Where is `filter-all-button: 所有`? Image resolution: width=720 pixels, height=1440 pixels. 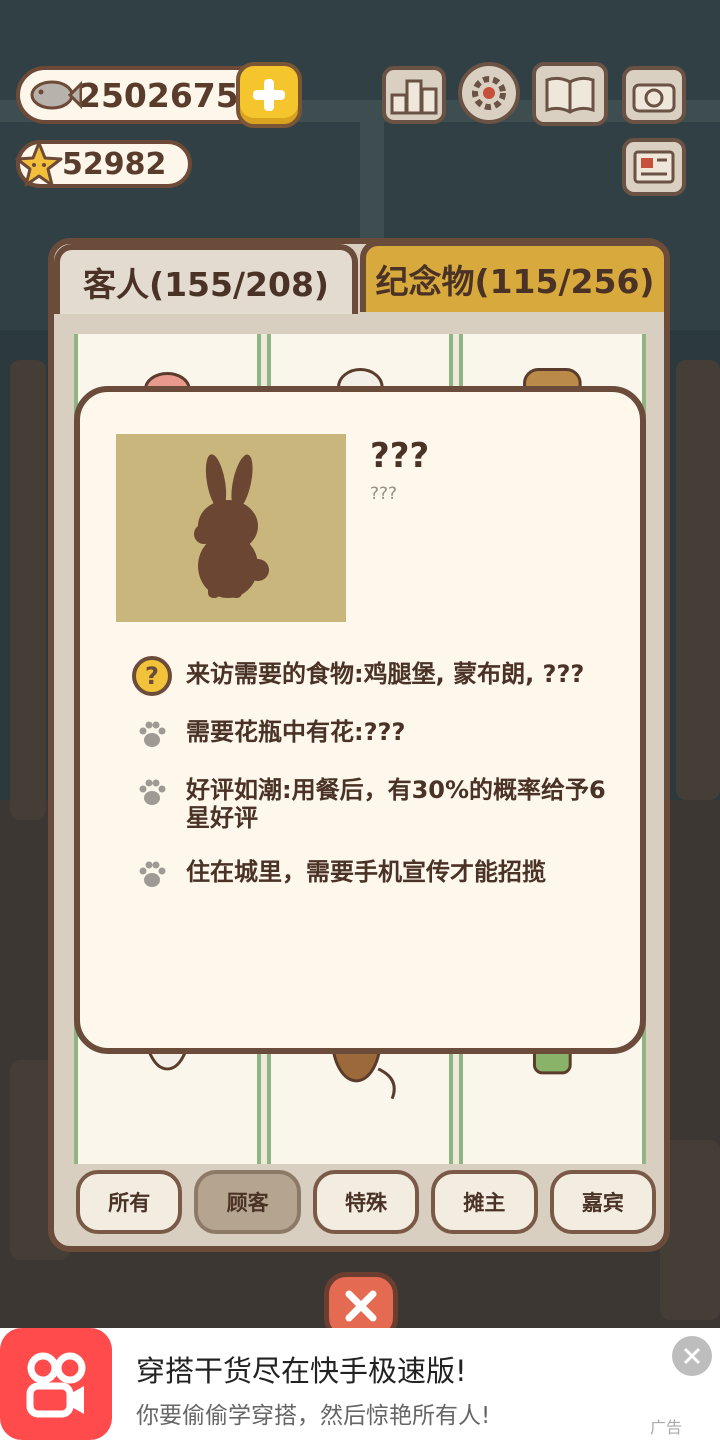
filter-all-button: 所有 is located at coordinates (129, 1202).